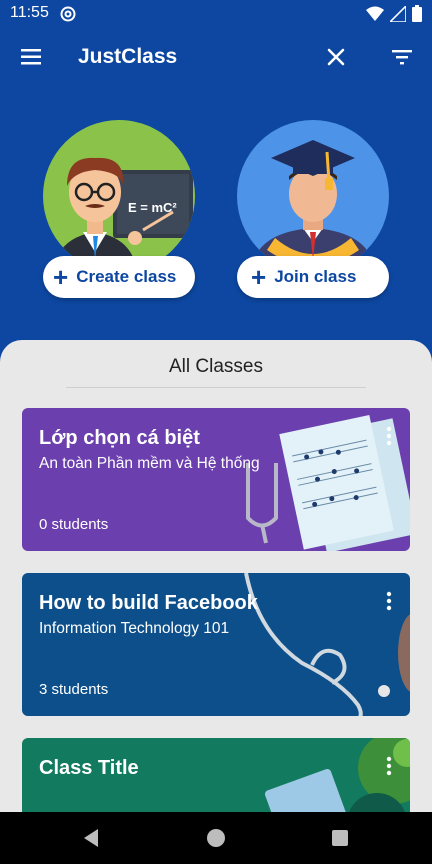  I want to click on join-class-button: + Join class, so click(313, 277).